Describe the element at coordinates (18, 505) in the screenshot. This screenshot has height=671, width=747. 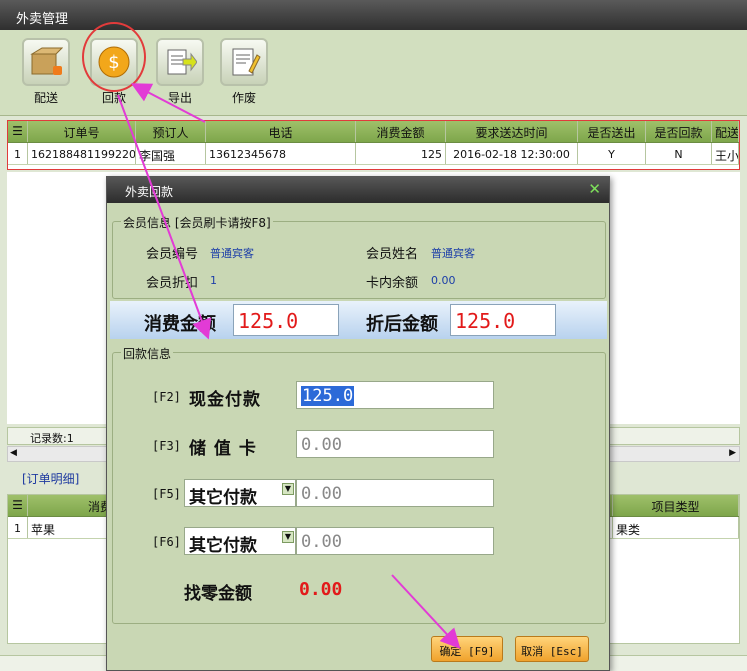
I see `detail-row-selector-icon: ☰` at that location.